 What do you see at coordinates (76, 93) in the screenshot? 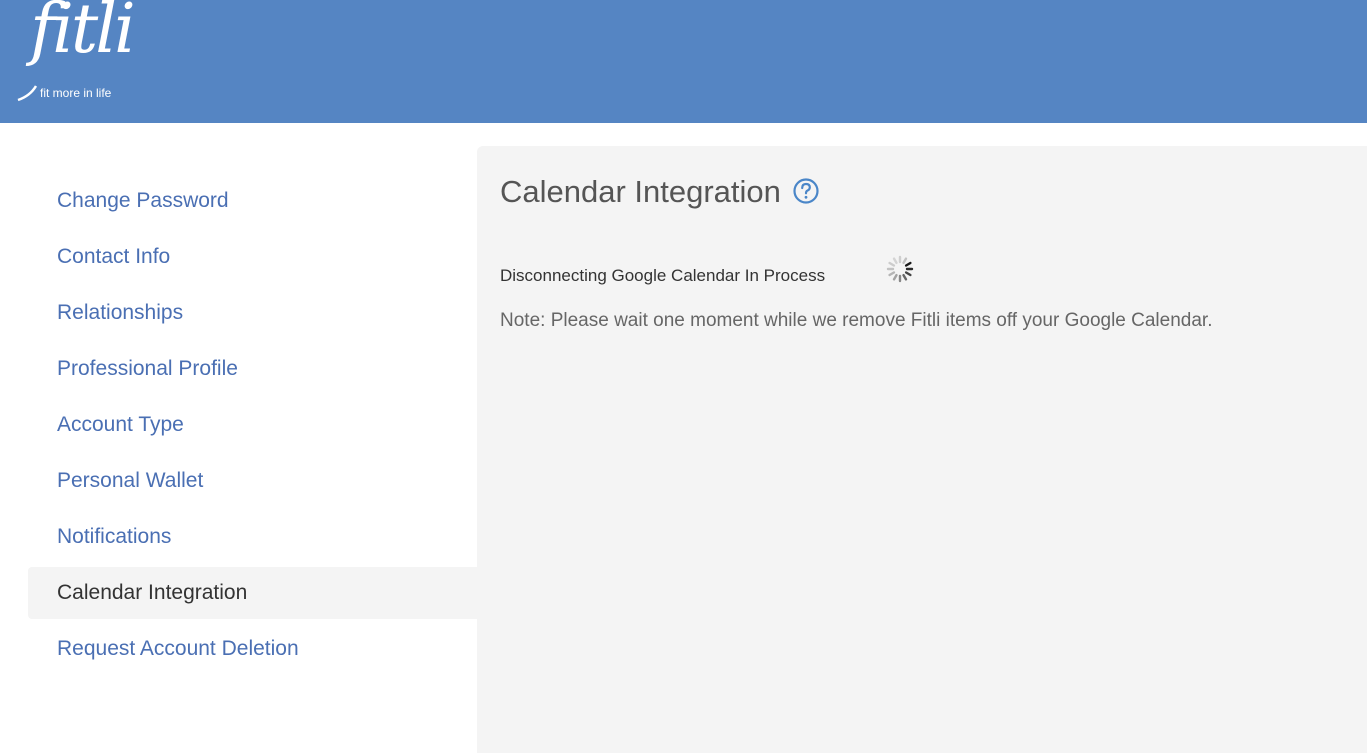
I see `logo-tagline: fit more in life` at bounding box center [76, 93].